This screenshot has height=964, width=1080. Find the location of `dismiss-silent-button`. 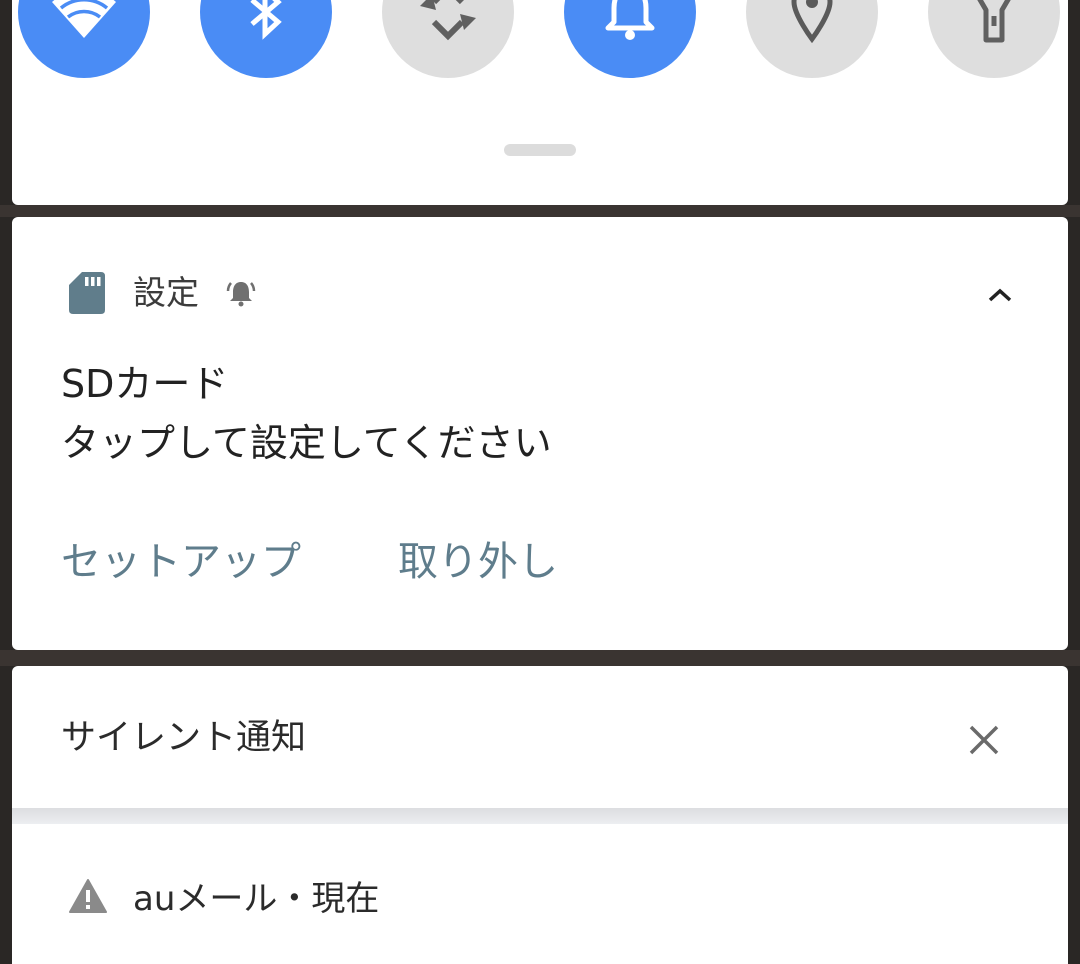

dismiss-silent-button is located at coordinates (984, 740).